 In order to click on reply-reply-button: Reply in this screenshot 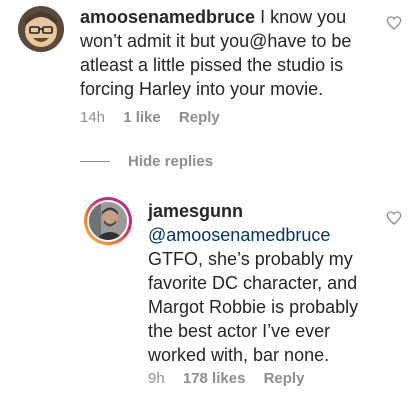, I will do `click(284, 378)`.